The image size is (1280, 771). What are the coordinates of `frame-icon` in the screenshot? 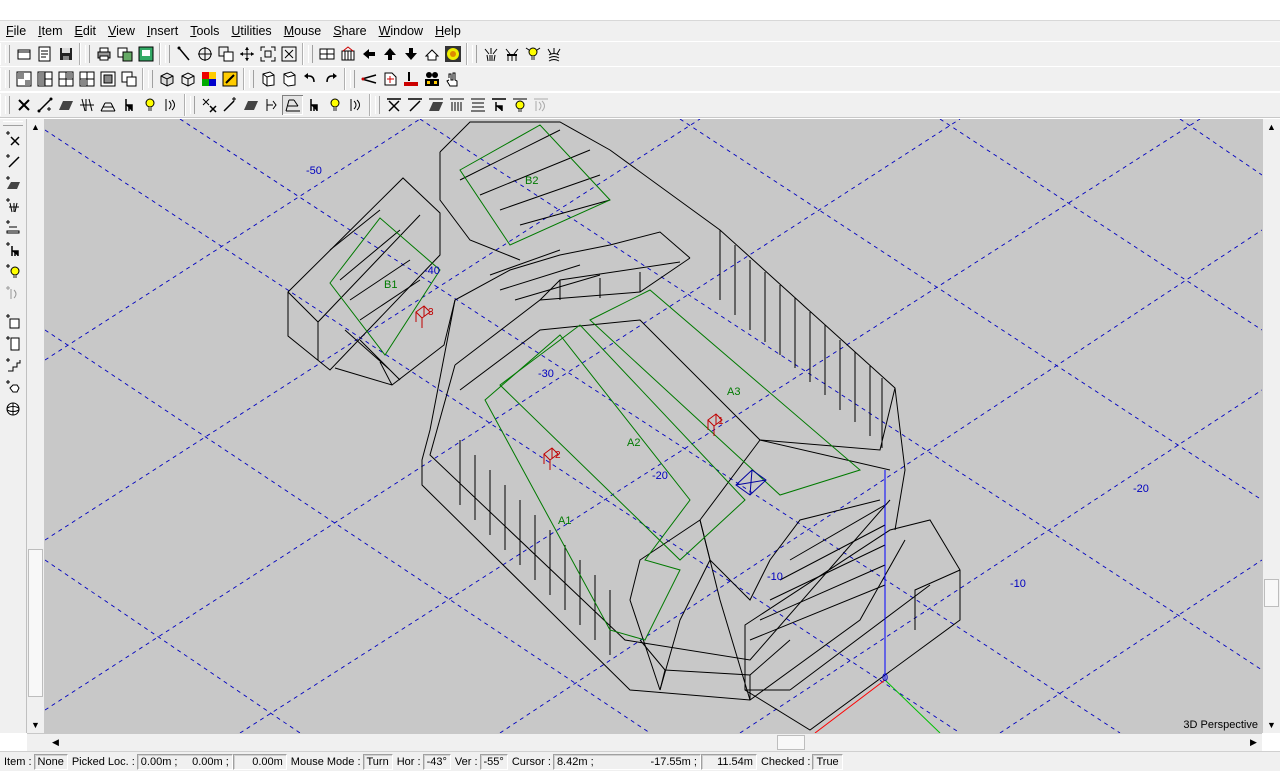 It's located at (13, 343).